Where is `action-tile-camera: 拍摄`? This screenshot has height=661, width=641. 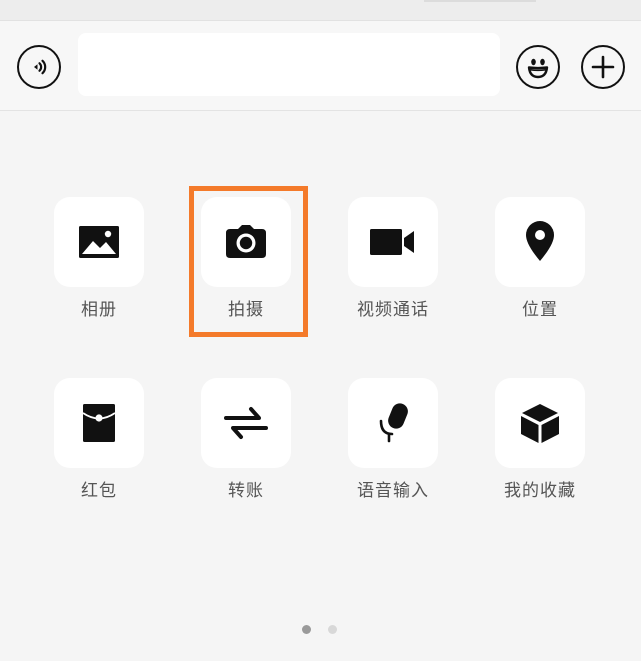
action-tile-camera: 拍摄 is located at coordinates (246, 258).